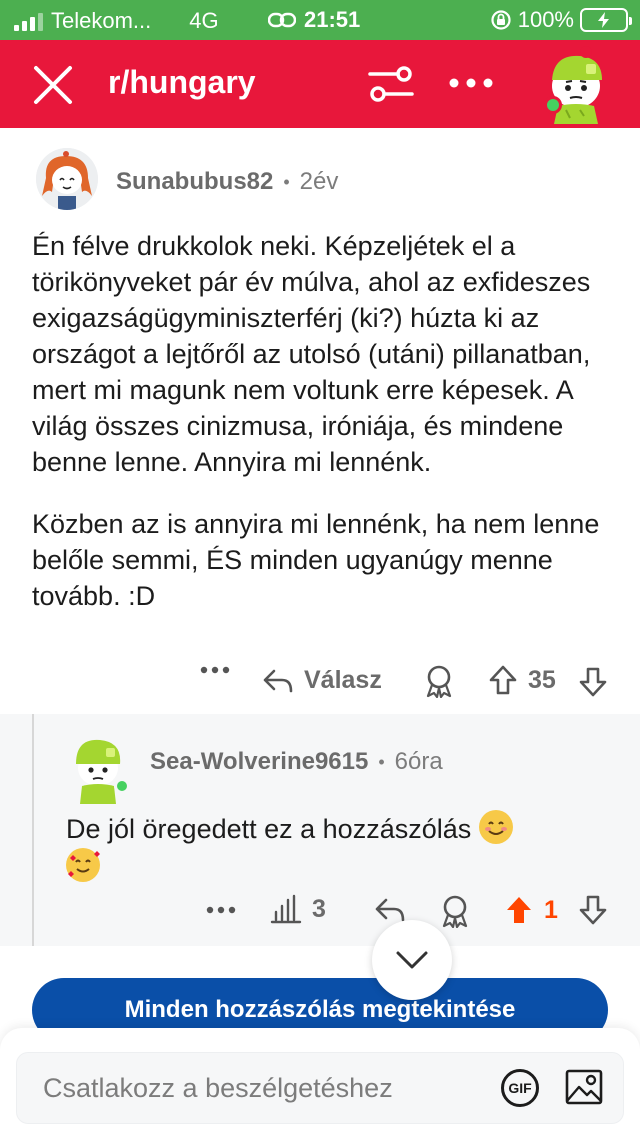 The height and width of the screenshot is (1136, 640). I want to click on reply-more-button, so click(221, 910).